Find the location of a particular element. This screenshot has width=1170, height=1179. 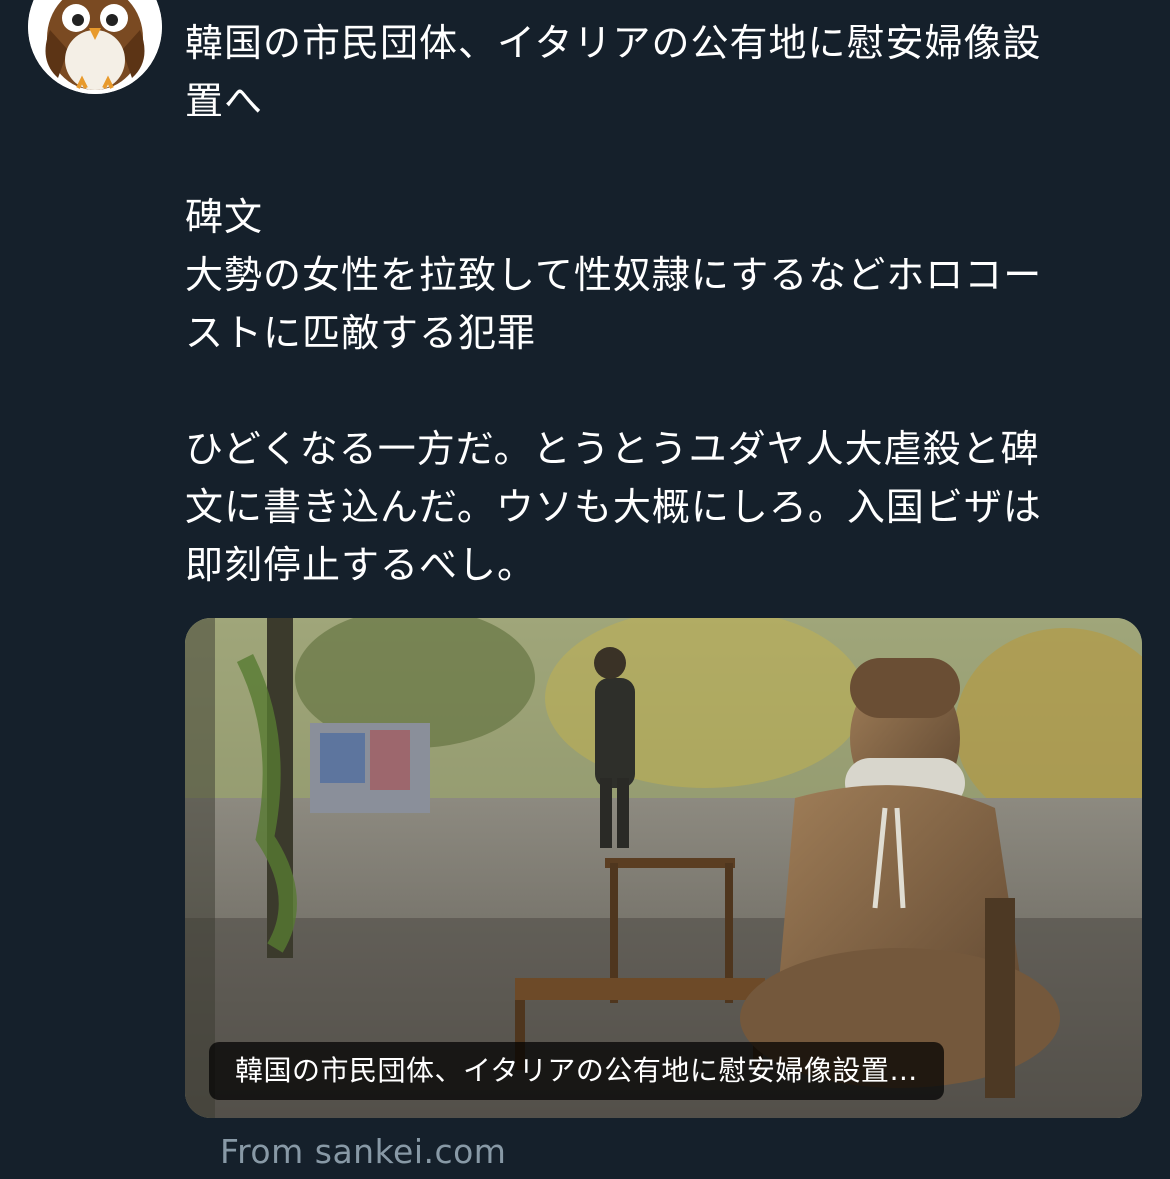

tweet-line: 即刻停止するべし。 is located at coordinates (361, 565).